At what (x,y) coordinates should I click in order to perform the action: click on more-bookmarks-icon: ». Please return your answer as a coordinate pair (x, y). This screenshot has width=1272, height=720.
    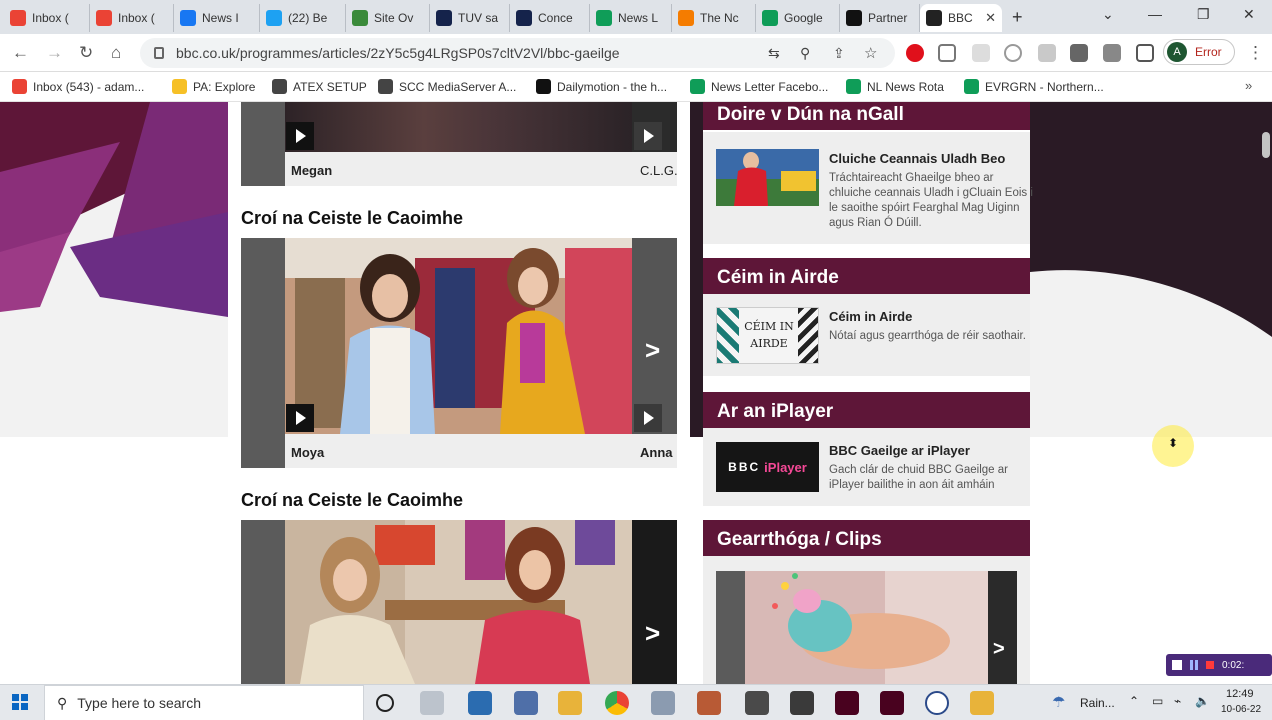
    Looking at the image, I should click on (1248, 85).